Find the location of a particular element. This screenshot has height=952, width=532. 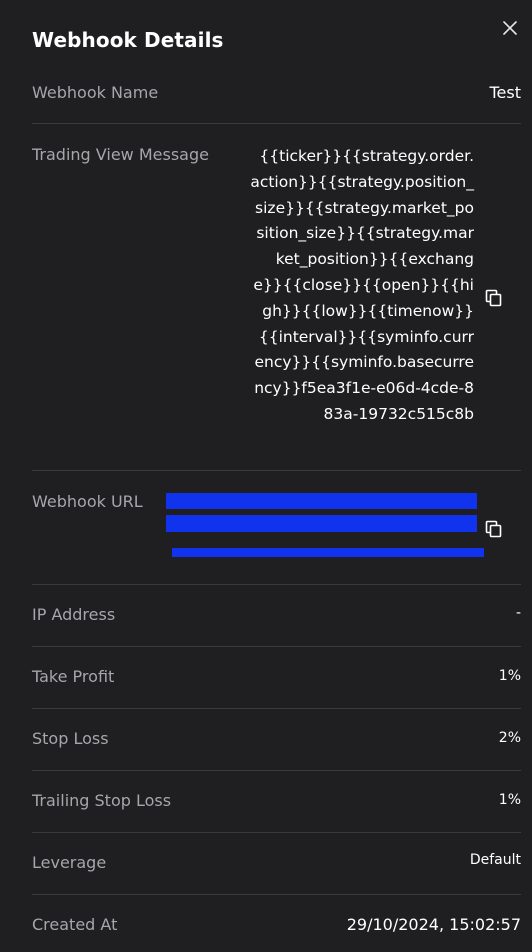

row-trailing-stop-loss: Trailing Stop Loss 1% is located at coordinates (276, 802).